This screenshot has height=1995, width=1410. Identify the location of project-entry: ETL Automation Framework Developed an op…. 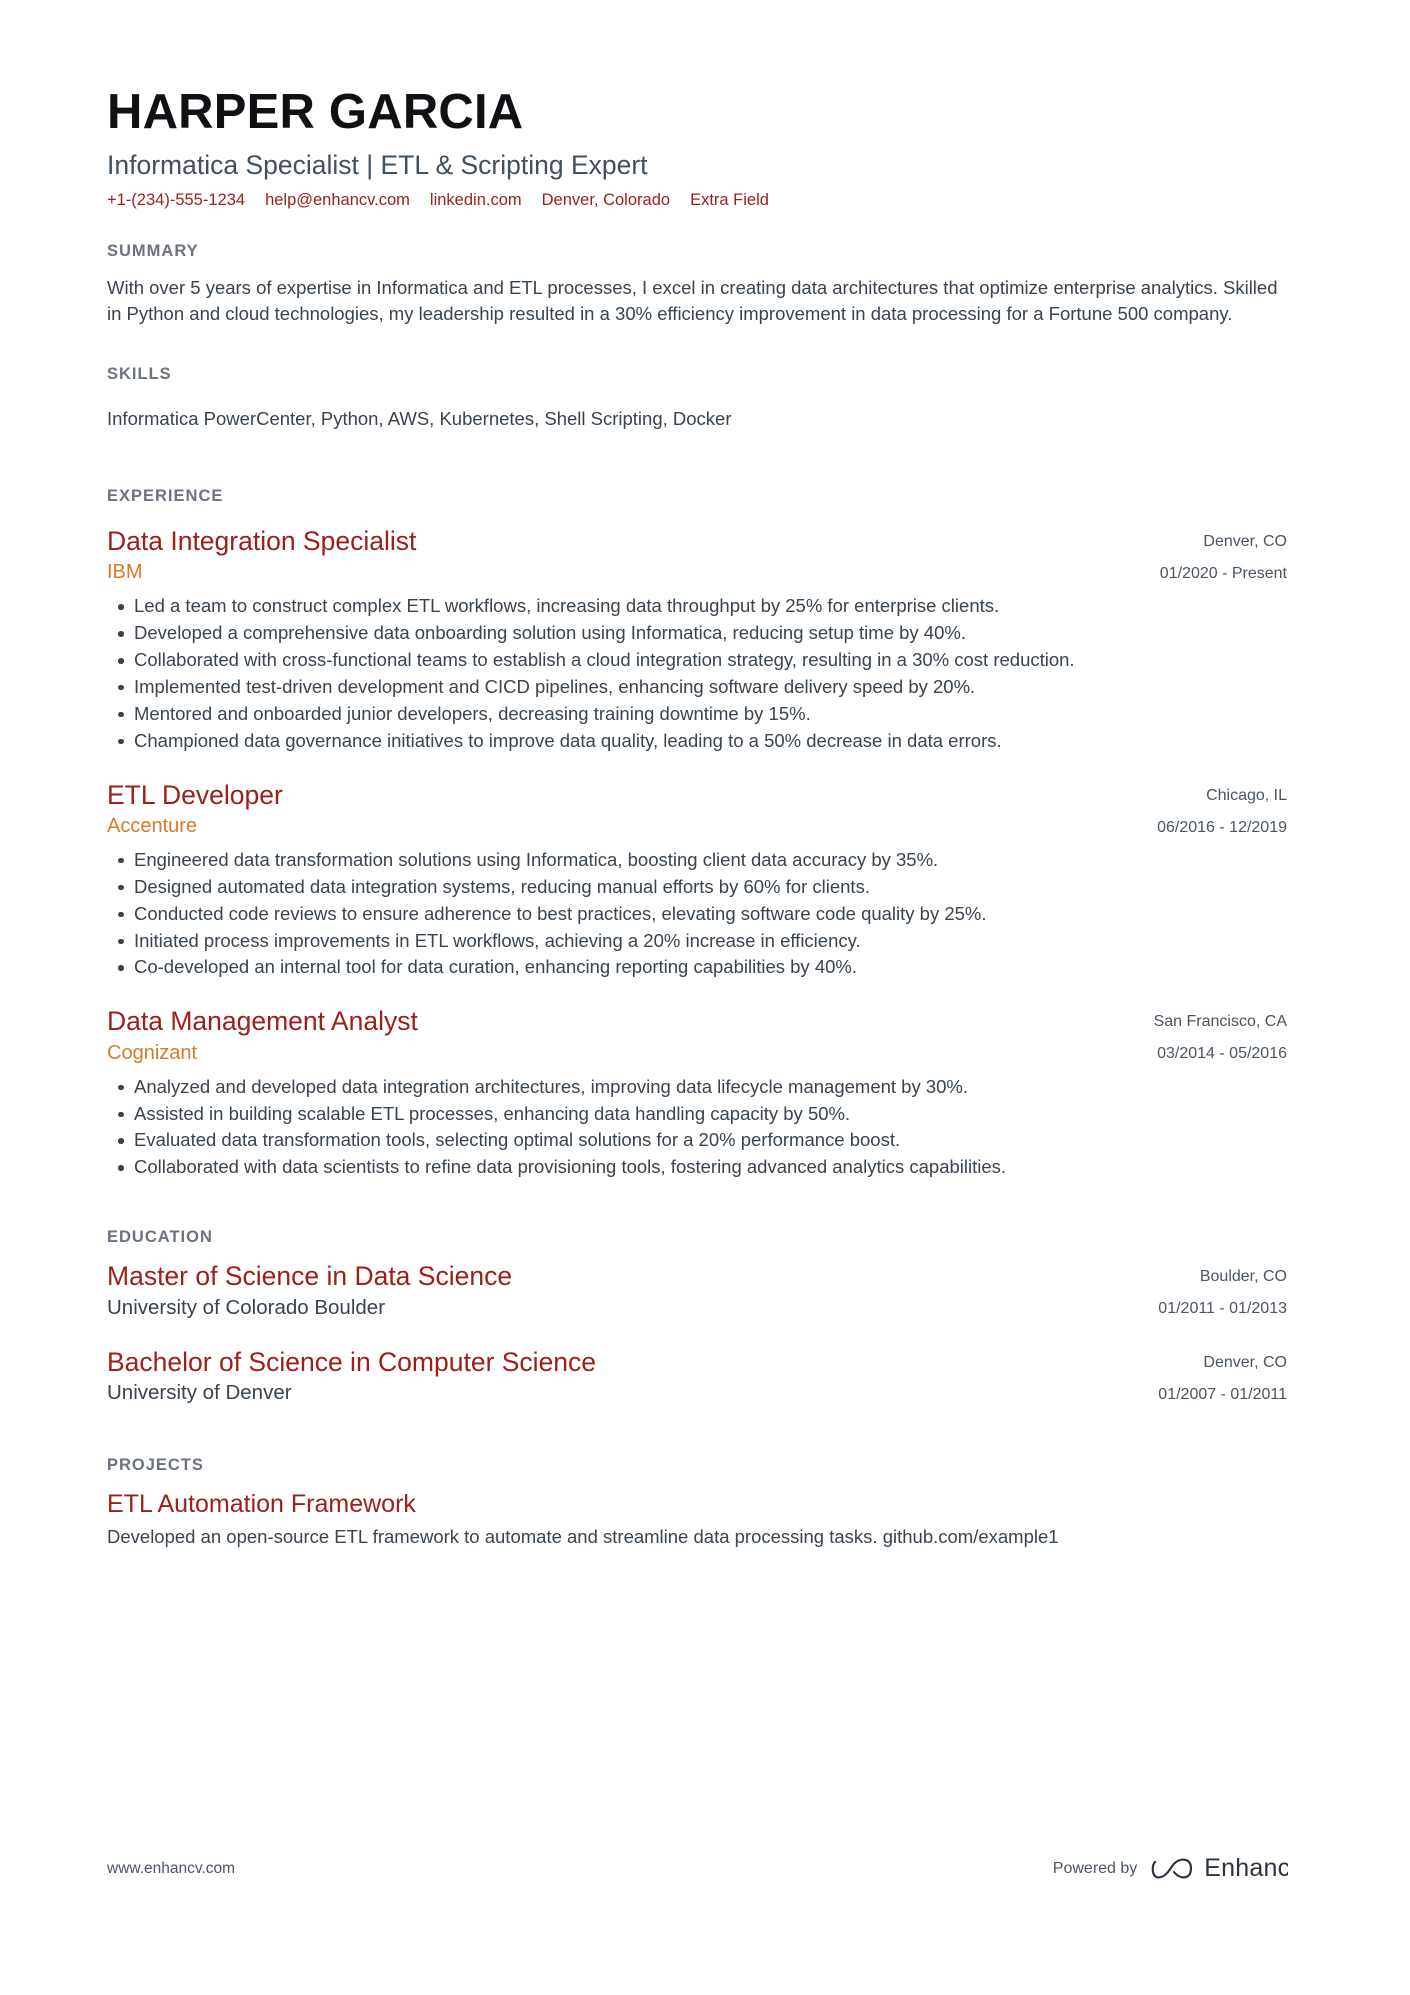
(697, 1519).